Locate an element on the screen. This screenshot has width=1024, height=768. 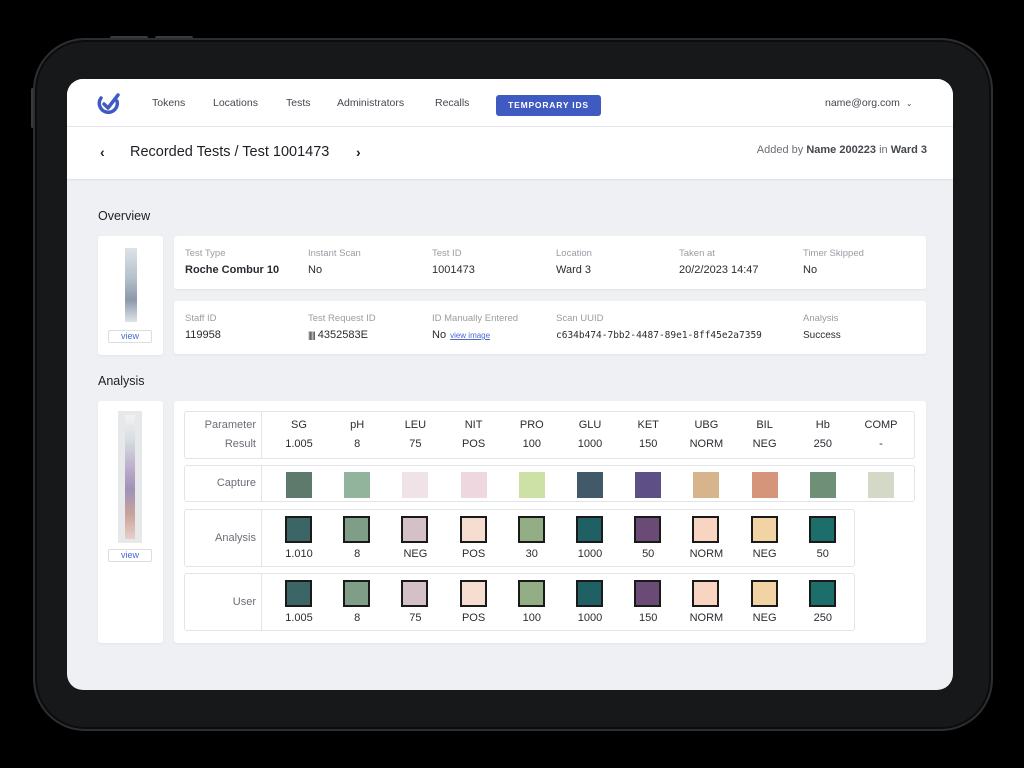
overview-thumbnail-card: view is located at coordinates (130, 295).